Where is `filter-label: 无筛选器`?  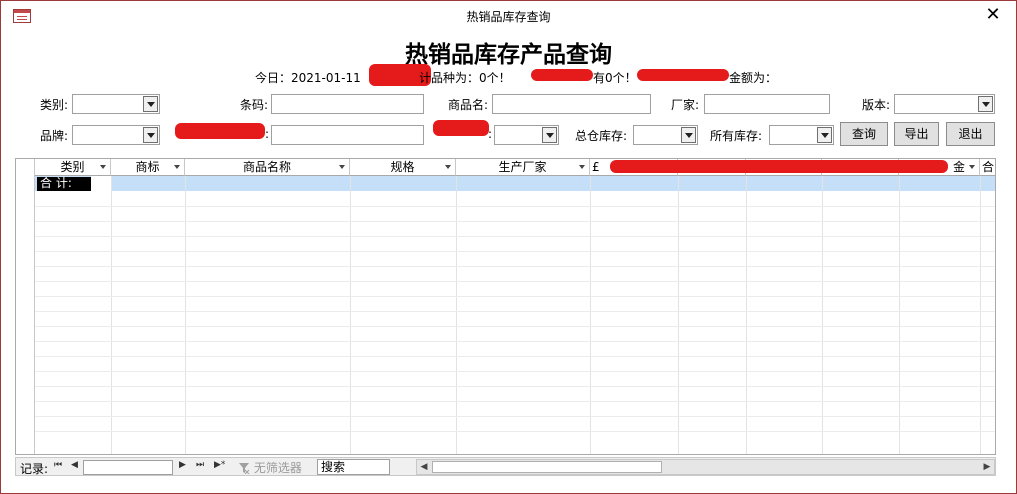
filter-label: 无筛选器 is located at coordinates (277, 468).